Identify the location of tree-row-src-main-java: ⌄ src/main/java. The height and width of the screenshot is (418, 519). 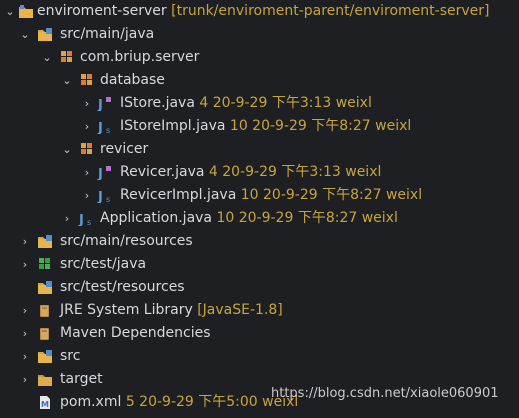
(259, 34).